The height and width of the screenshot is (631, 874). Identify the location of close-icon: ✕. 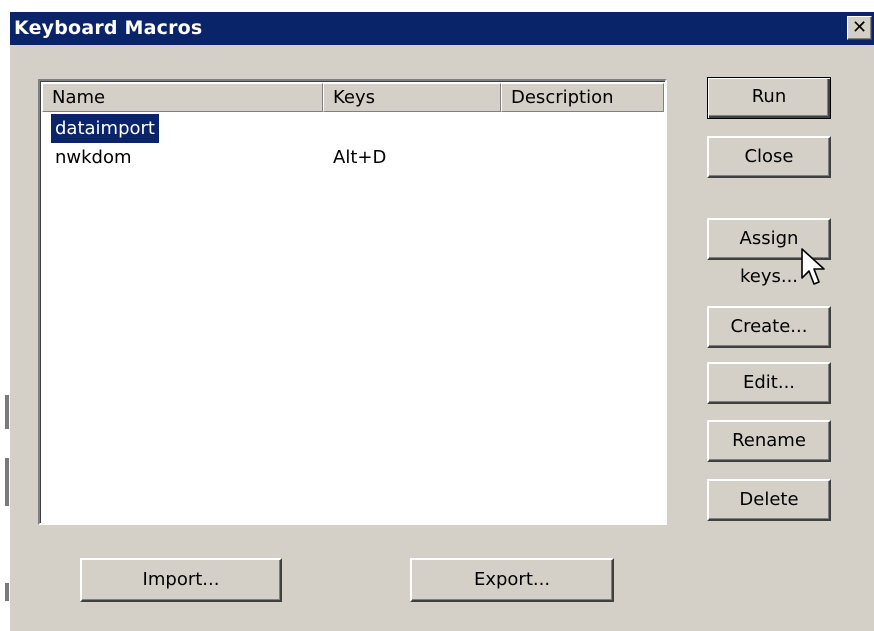
(859, 28).